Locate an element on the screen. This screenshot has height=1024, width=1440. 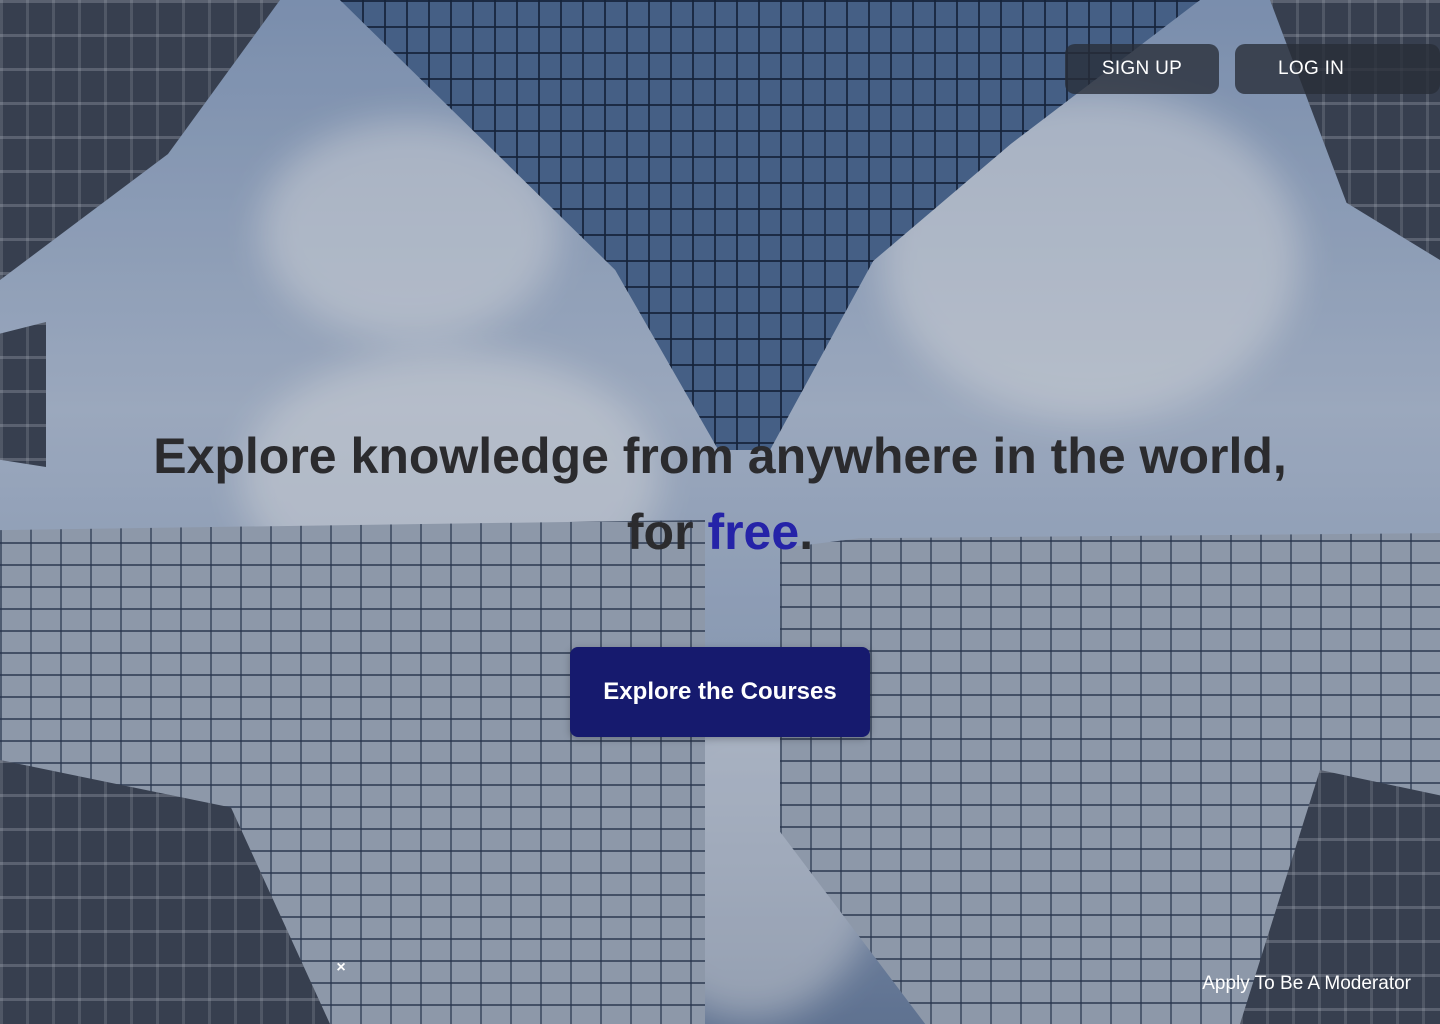
headline-period: . is located at coordinates (806, 532).